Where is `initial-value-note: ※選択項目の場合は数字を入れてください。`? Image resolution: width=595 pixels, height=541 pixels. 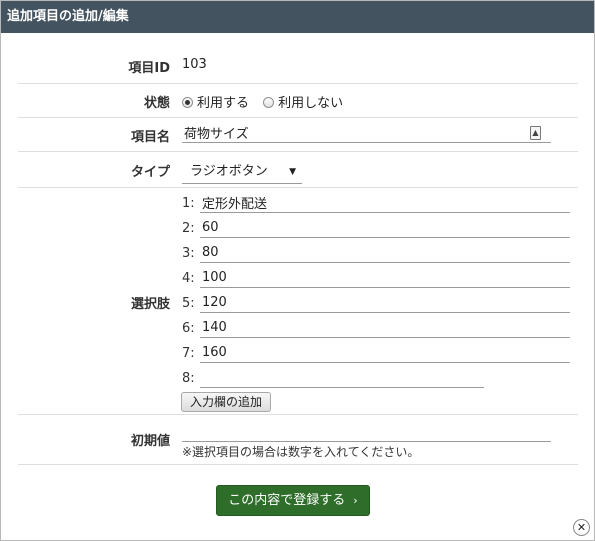 initial-value-note: ※選択項目の場合は数字を入れてください。 is located at coordinates (301, 452).